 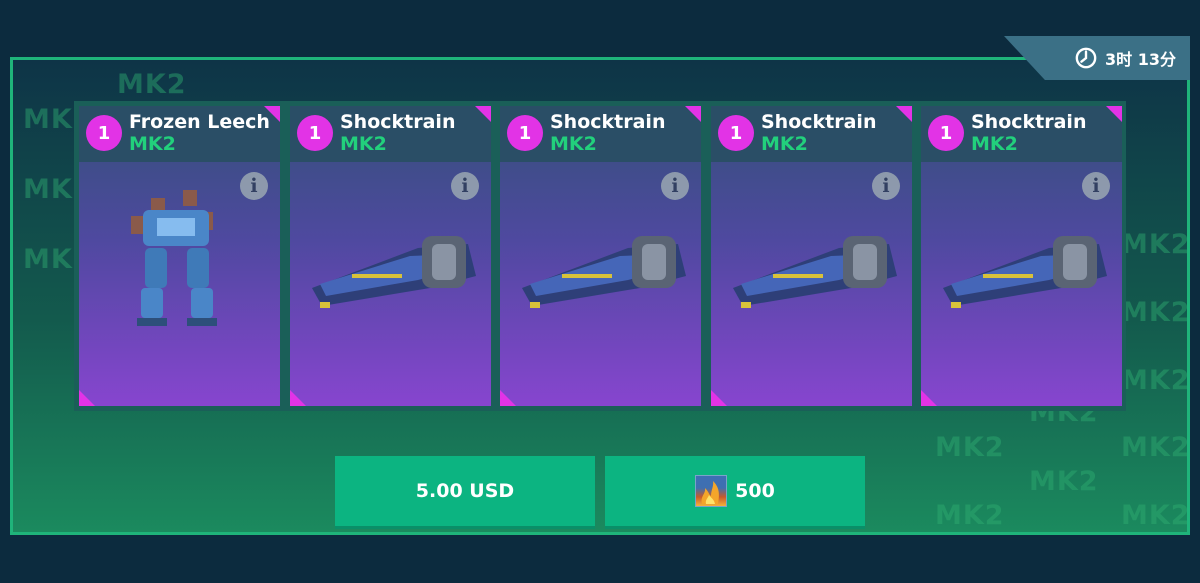 I want to click on item-card-frozen-leech: 1 Frozen Leech MK2 i, so click(x=179, y=256).